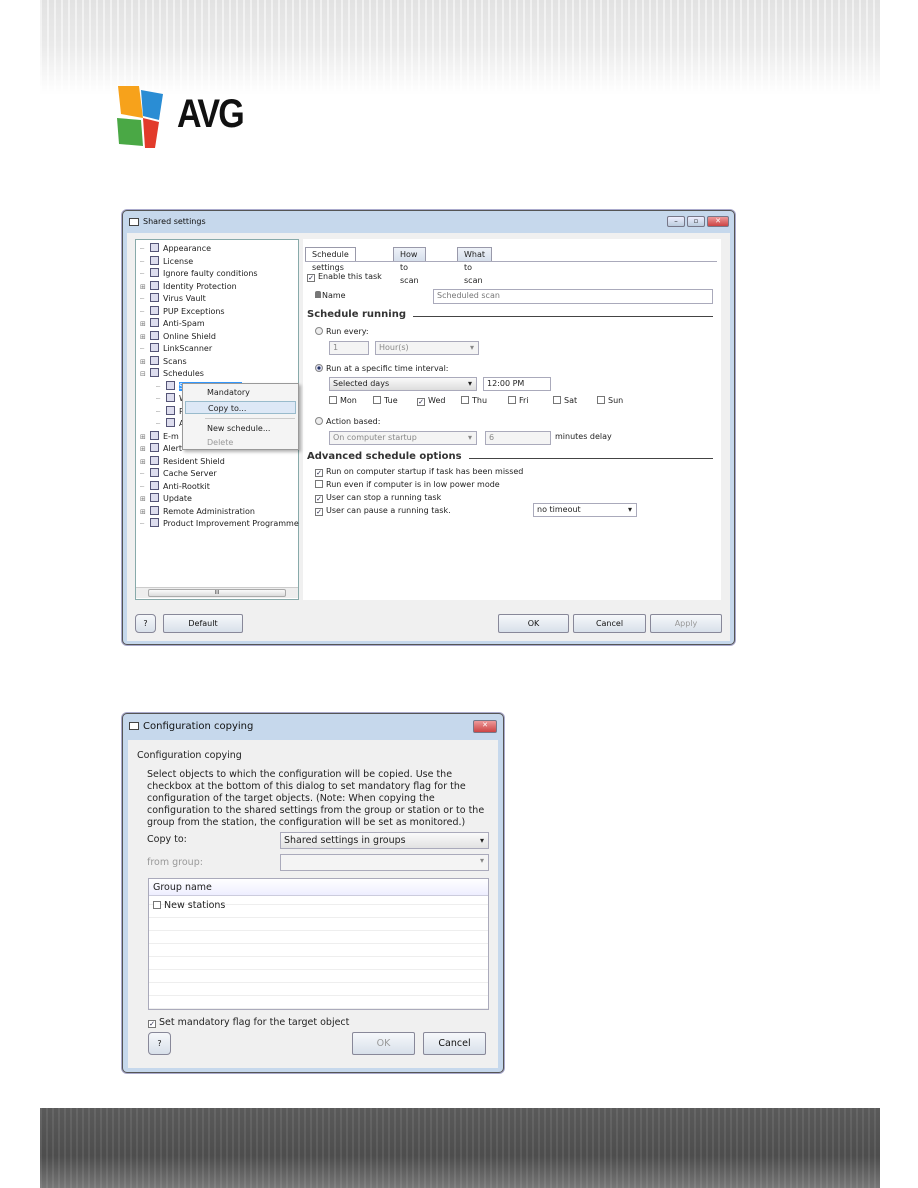  I want to click on column-header-group-name: Group name, so click(318, 887).